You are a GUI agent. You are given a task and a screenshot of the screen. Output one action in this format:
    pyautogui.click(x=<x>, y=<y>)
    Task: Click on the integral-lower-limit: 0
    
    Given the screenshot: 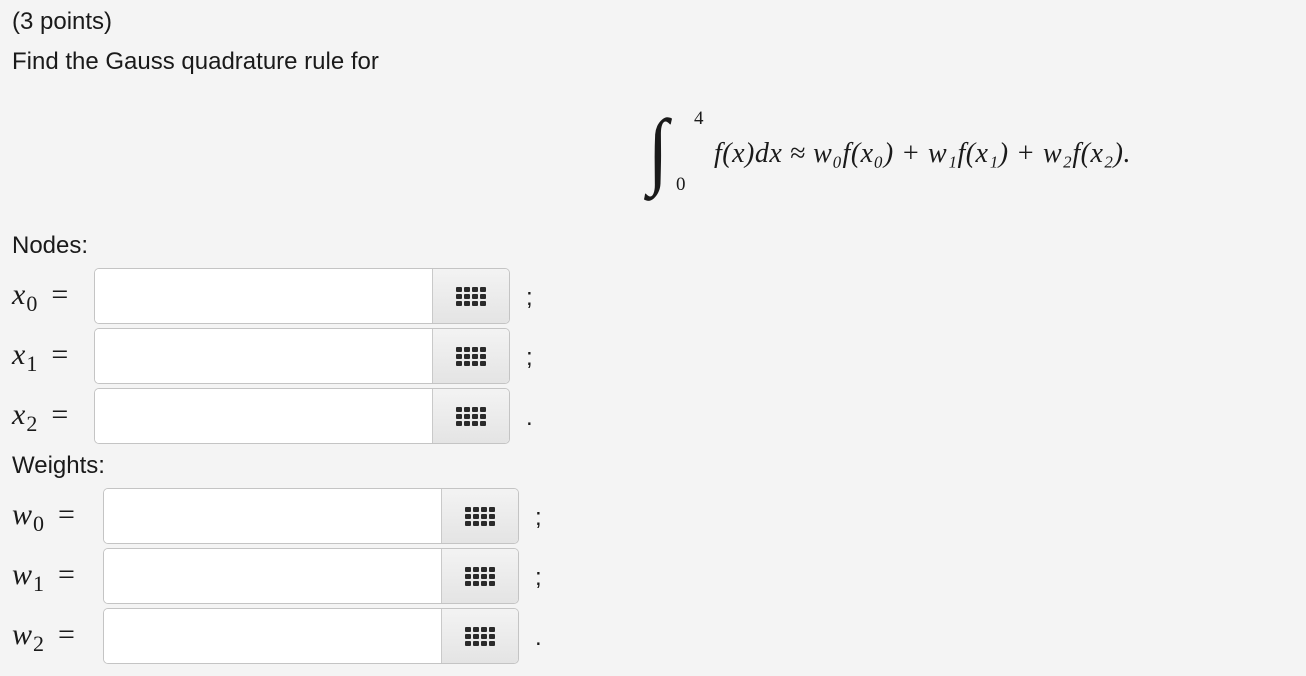 What is the action you would take?
    pyautogui.click(x=681, y=184)
    